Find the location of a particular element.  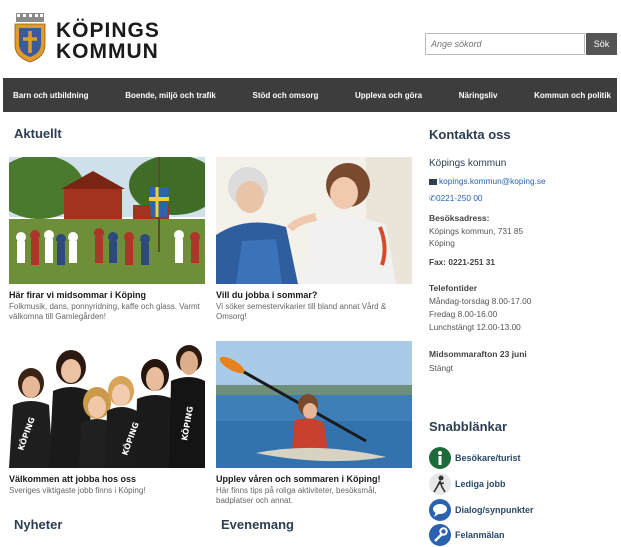

envelope-icon is located at coordinates (433, 181).